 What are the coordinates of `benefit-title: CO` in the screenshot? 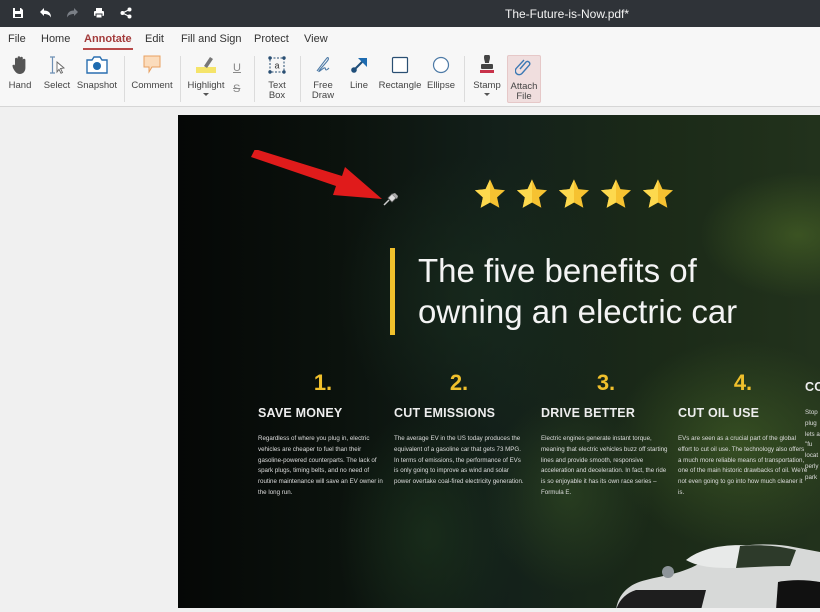 It's located at (812, 387).